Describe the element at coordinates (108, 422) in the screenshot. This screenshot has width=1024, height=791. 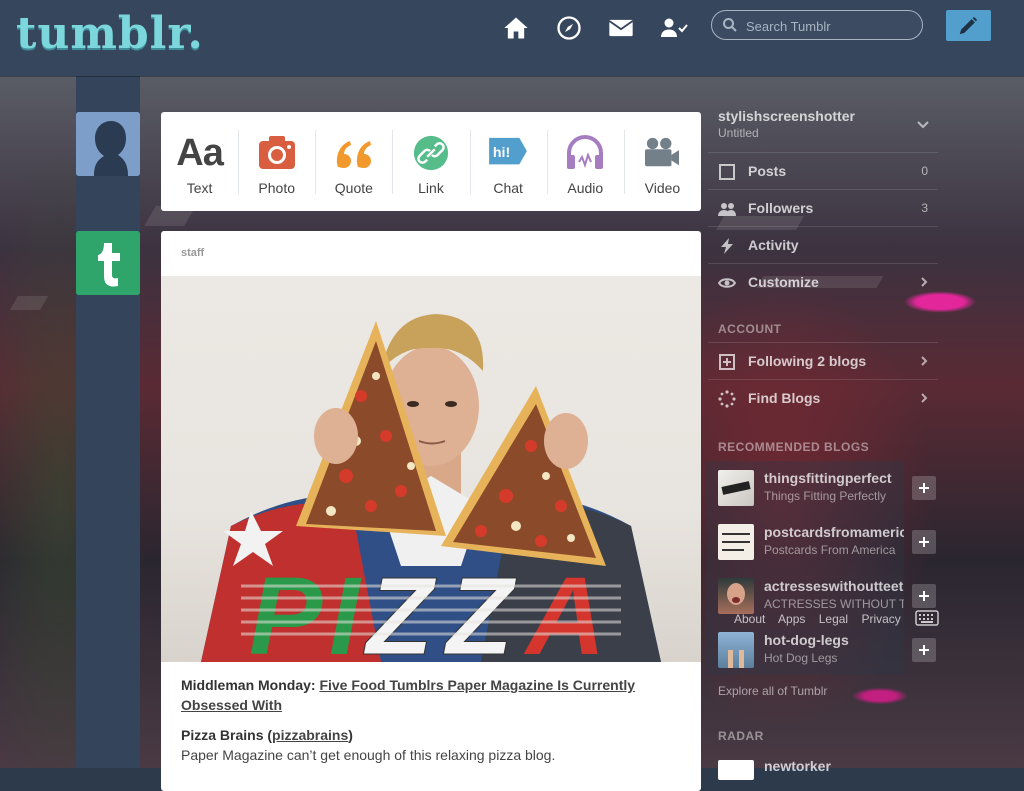
I see `left-avatar-column` at that location.